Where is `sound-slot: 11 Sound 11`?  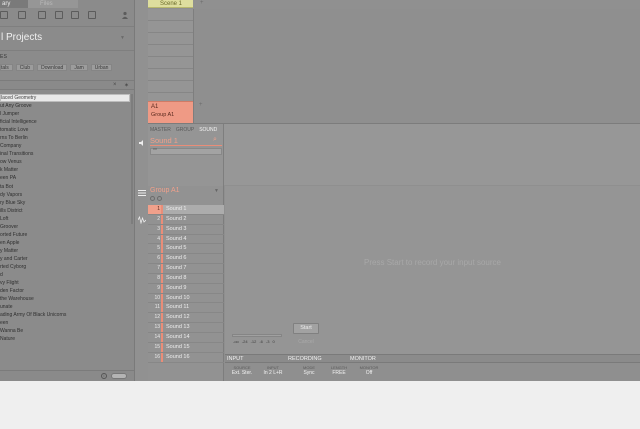 sound-slot: 11 Sound 11 is located at coordinates (186, 308).